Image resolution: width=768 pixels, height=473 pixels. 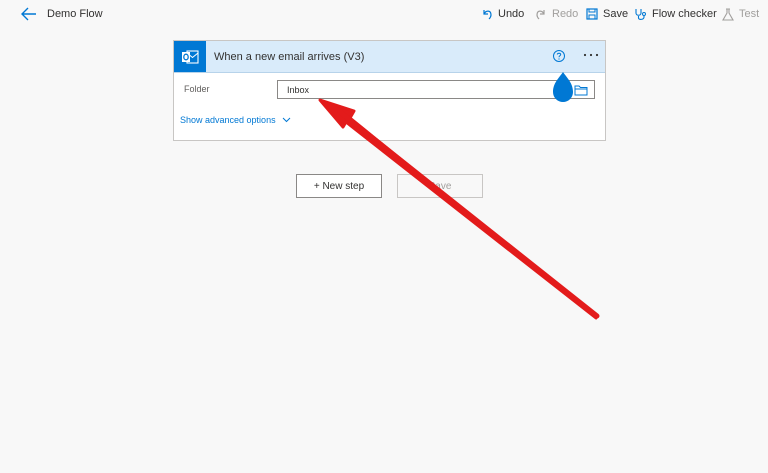 I want to click on undo-button: Undo, so click(x=502, y=14).